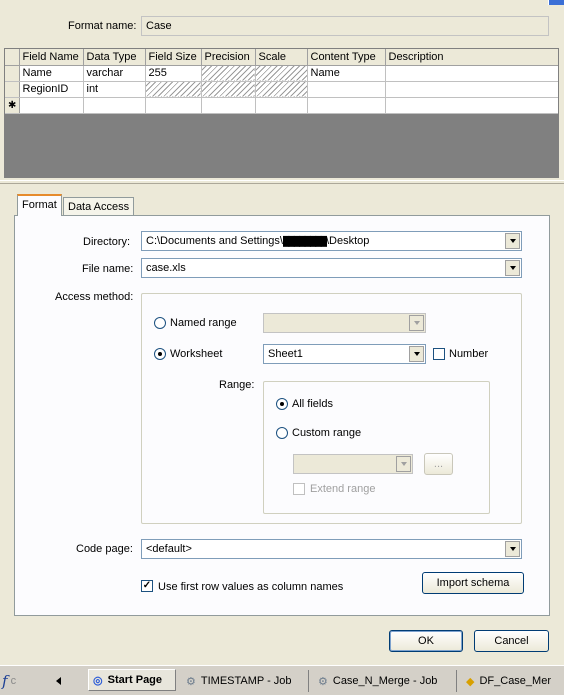 The image size is (564, 695). What do you see at coordinates (285, 354) in the screenshot?
I see `worksheet-value: Sheet1` at bounding box center [285, 354].